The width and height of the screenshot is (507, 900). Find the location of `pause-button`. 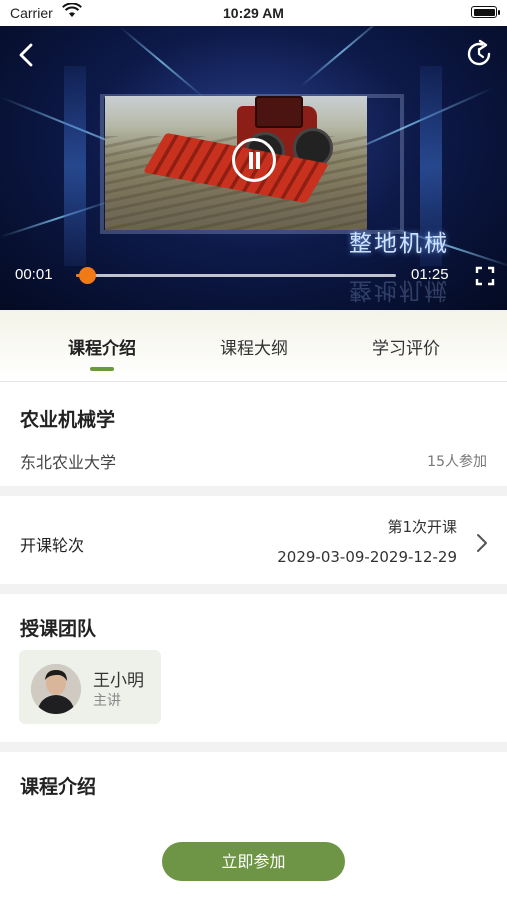

pause-button is located at coordinates (254, 160).